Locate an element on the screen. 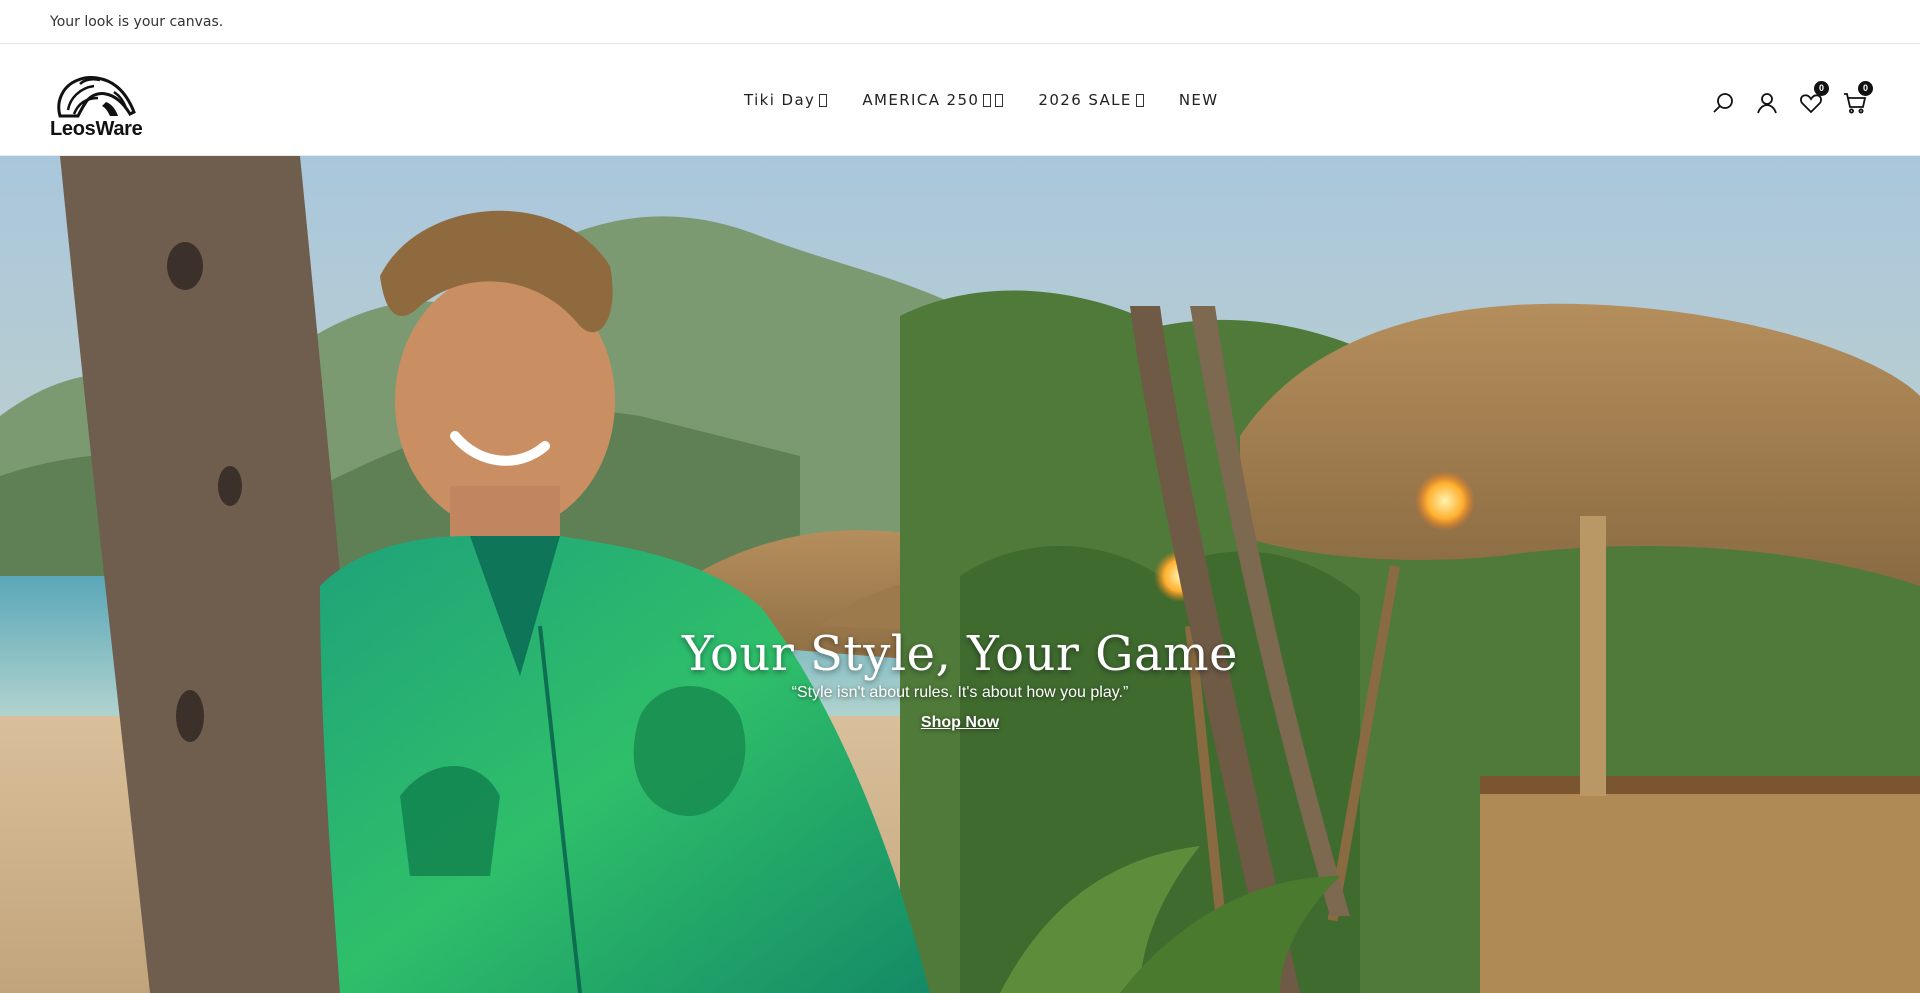 This screenshot has width=1920, height=993. nav-item-tiki-day: Tiki Day is located at coordinates (786, 100).